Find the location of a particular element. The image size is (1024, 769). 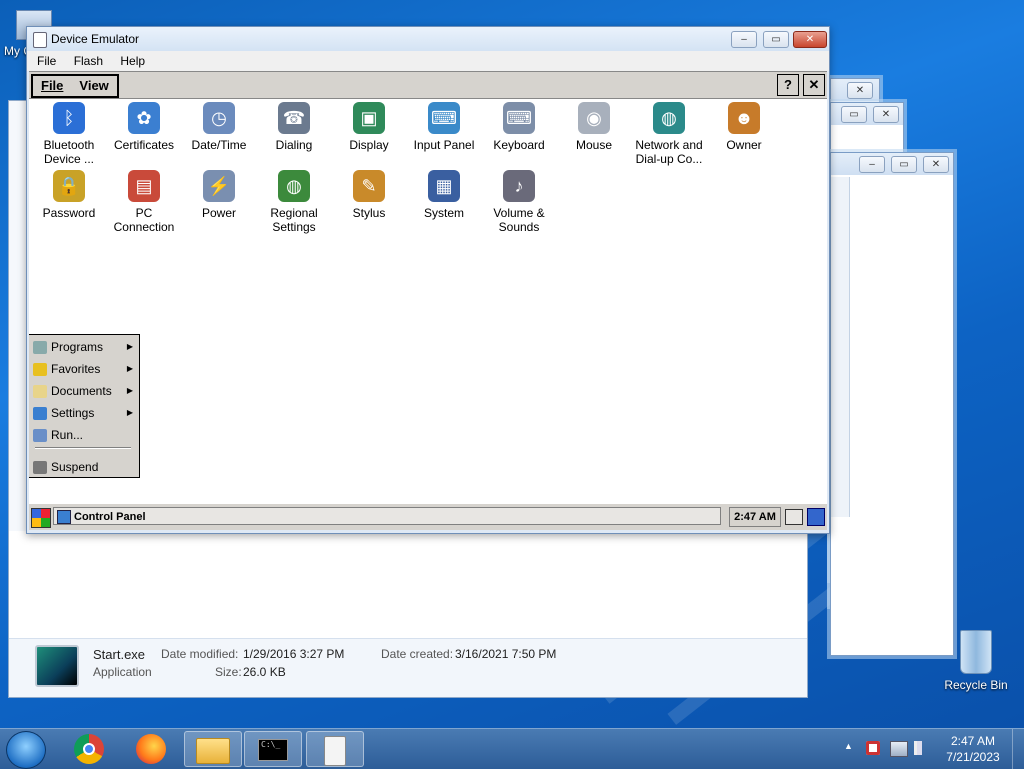

globe-icon: ◍ is located at coordinates (294, 186).